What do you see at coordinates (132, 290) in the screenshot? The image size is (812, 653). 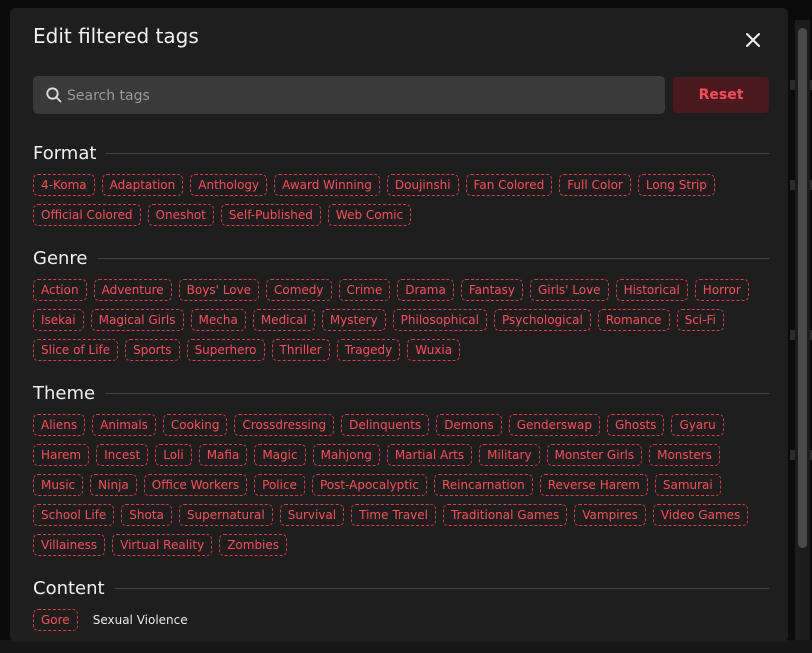 I see `tag-chip-adventure: Adventure` at bounding box center [132, 290].